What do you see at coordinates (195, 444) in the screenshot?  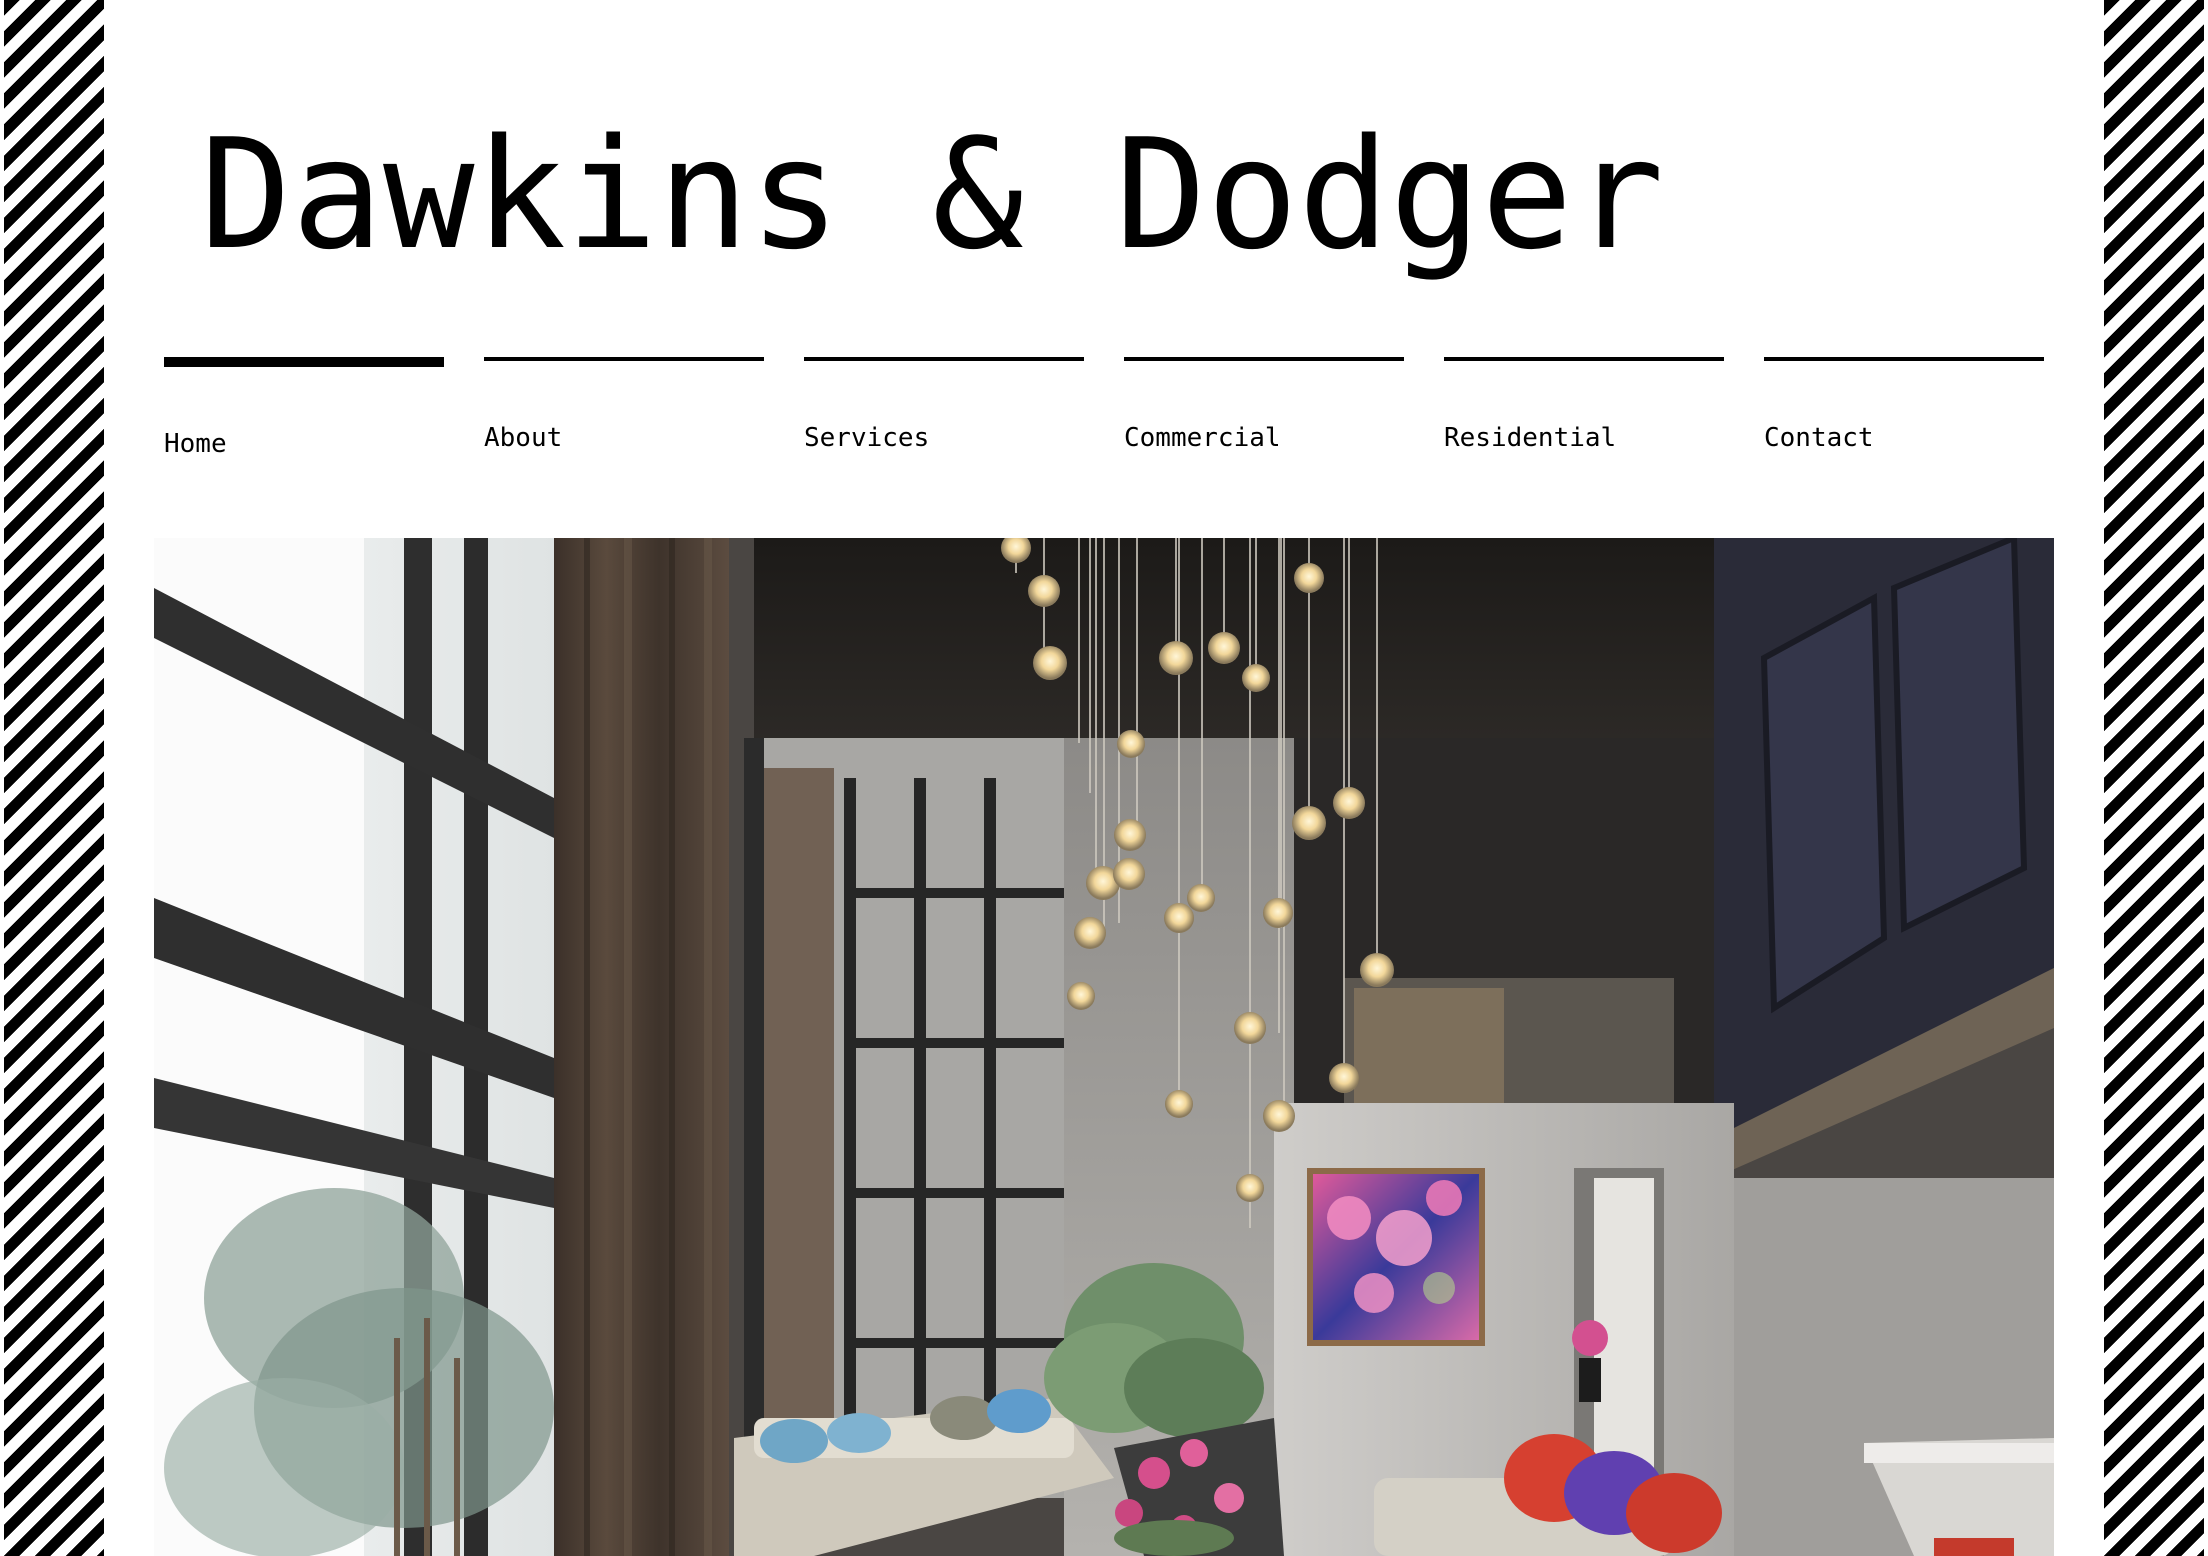 I see `nav-label-home: Home` at bounding box center [195, 444].